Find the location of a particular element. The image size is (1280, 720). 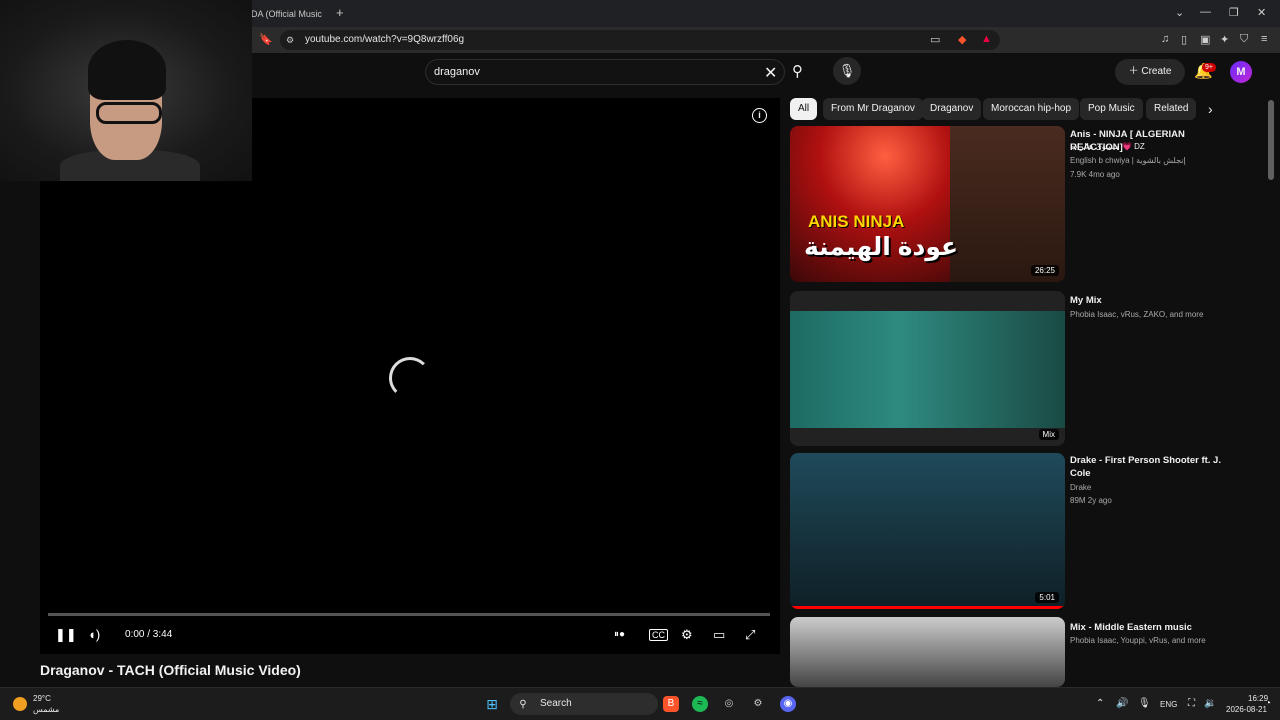

duration-badge: 26:25 is located at coordinates (1044, 270).